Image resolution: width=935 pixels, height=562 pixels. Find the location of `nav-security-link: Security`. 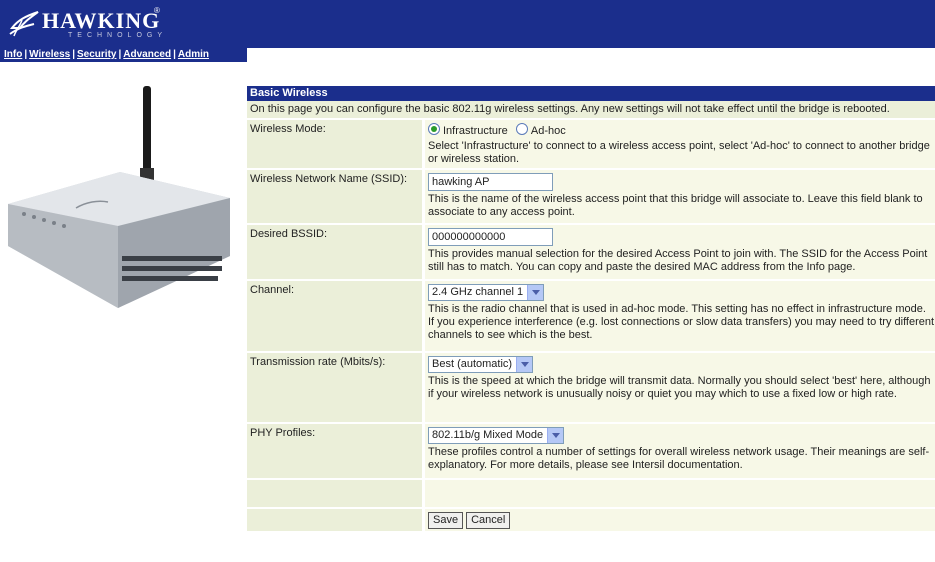

nav-security-link: Security is located at coordinates (96, 54).